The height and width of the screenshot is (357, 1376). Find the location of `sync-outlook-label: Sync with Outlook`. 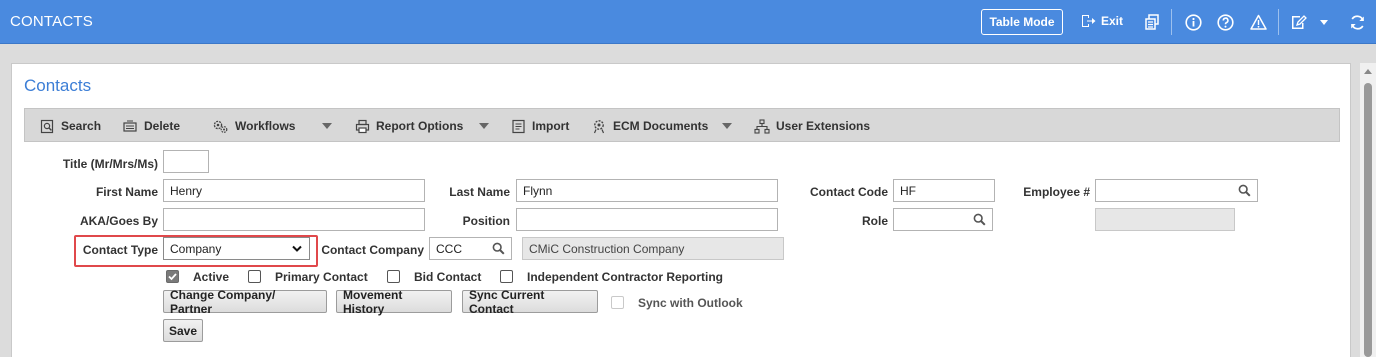

sync-outlook-label: Sync with Outlook is located at coordinates (690, 303).